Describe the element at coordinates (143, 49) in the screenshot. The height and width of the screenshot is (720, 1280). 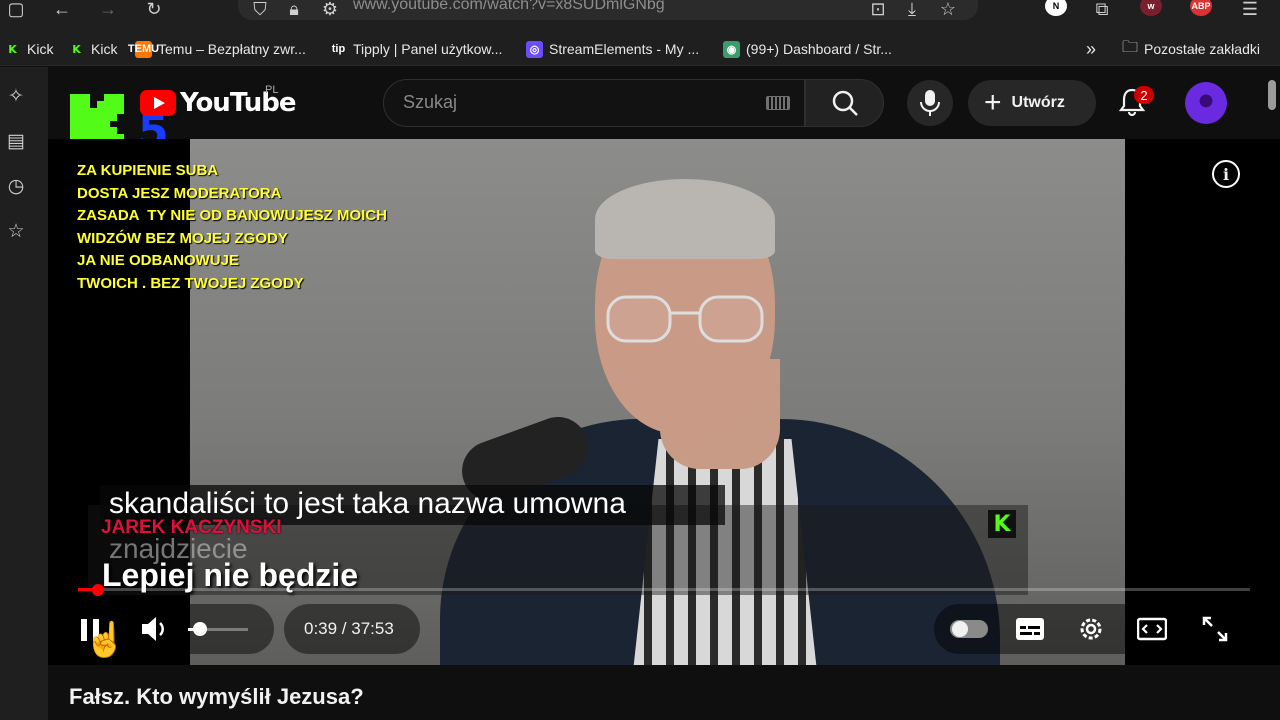
I see `temu-icon: TEMU` at that location.